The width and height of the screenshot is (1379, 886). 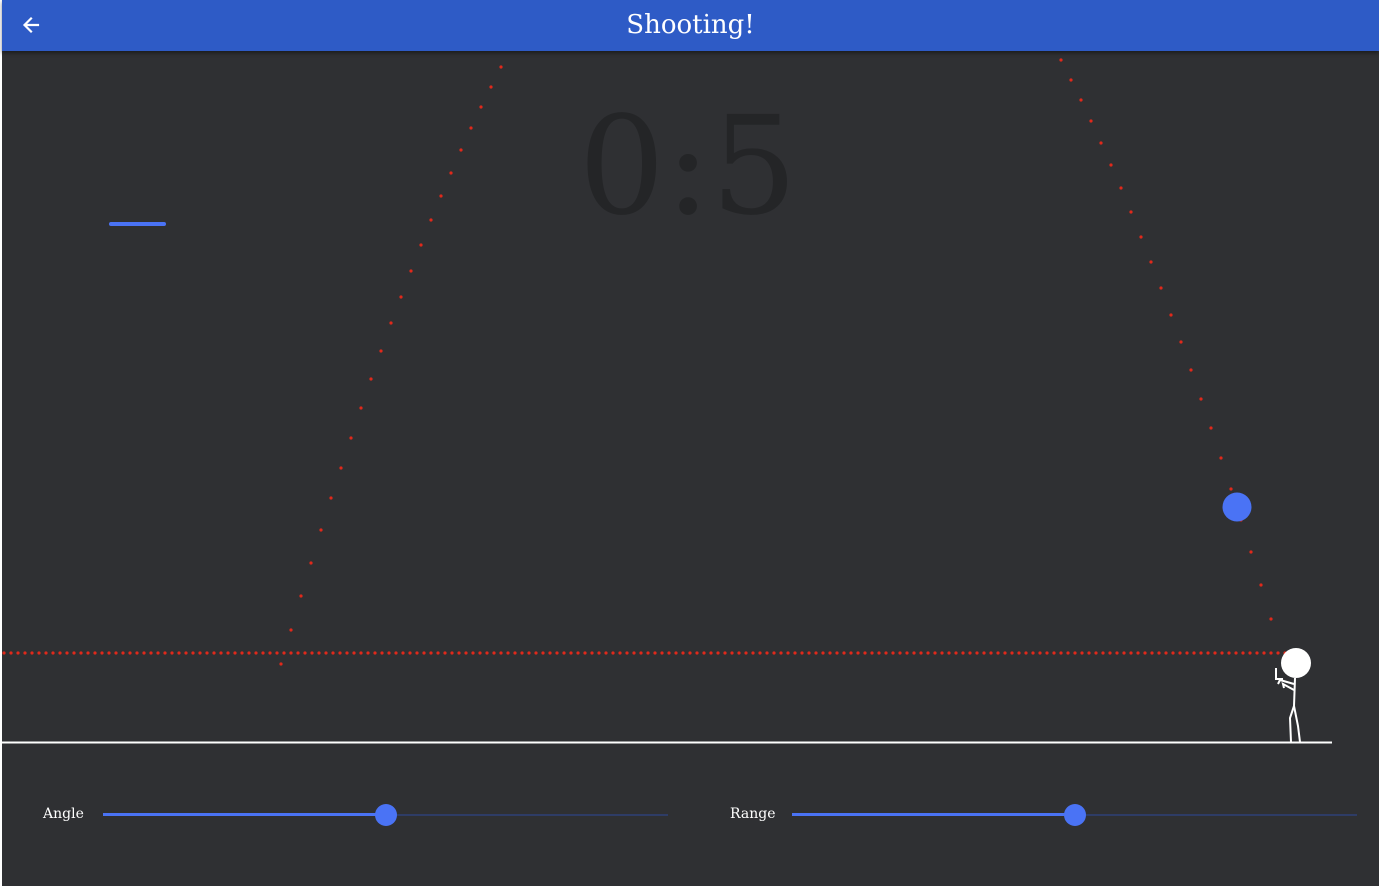 What do you see at coordinates (391, 365) in the screenshot?
I see `trajectory-left` at bounding box center [391, 365].